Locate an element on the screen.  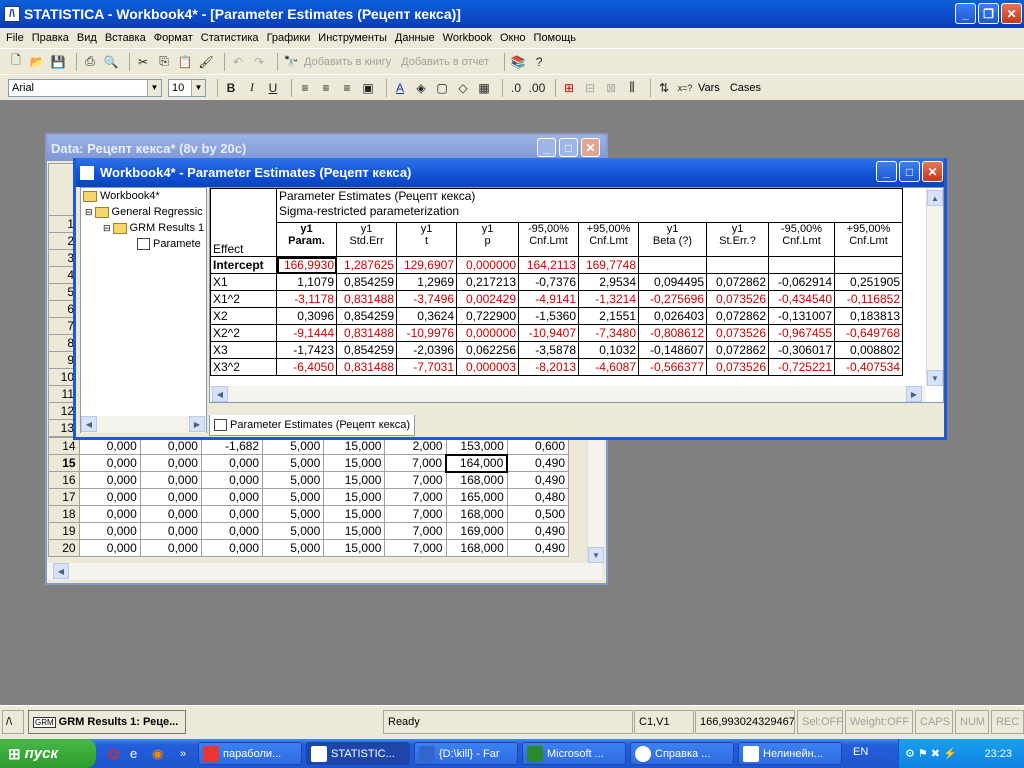
statistica-app-icon: /\ is located at coordinates (12, 14).